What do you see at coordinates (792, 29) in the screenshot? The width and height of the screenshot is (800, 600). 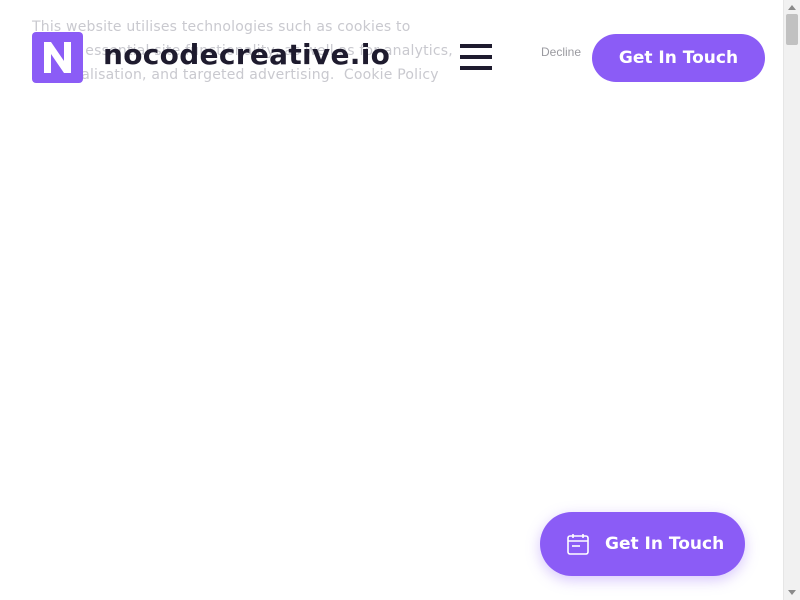 I see `scroll-thumb` at bounding box center [792, 29].